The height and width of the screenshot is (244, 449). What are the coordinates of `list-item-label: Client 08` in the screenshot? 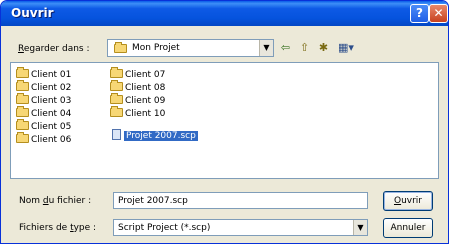 It's located at (145, 88).